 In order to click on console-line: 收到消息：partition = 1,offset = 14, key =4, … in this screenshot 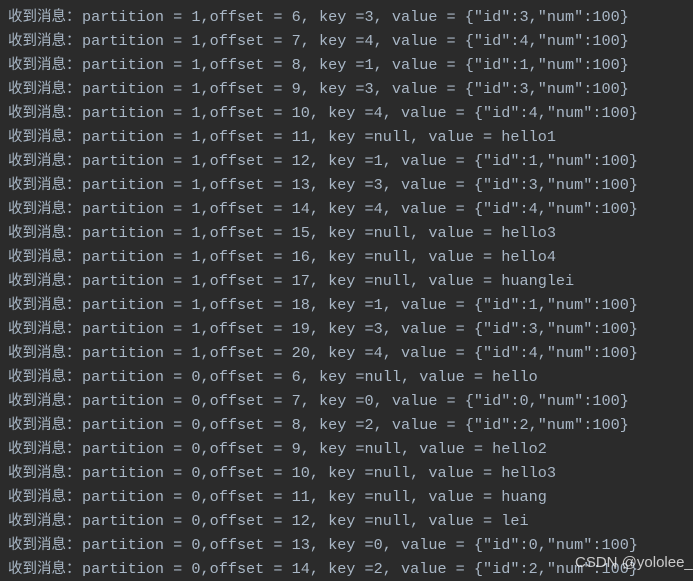, I will do `click(323, 209)`.